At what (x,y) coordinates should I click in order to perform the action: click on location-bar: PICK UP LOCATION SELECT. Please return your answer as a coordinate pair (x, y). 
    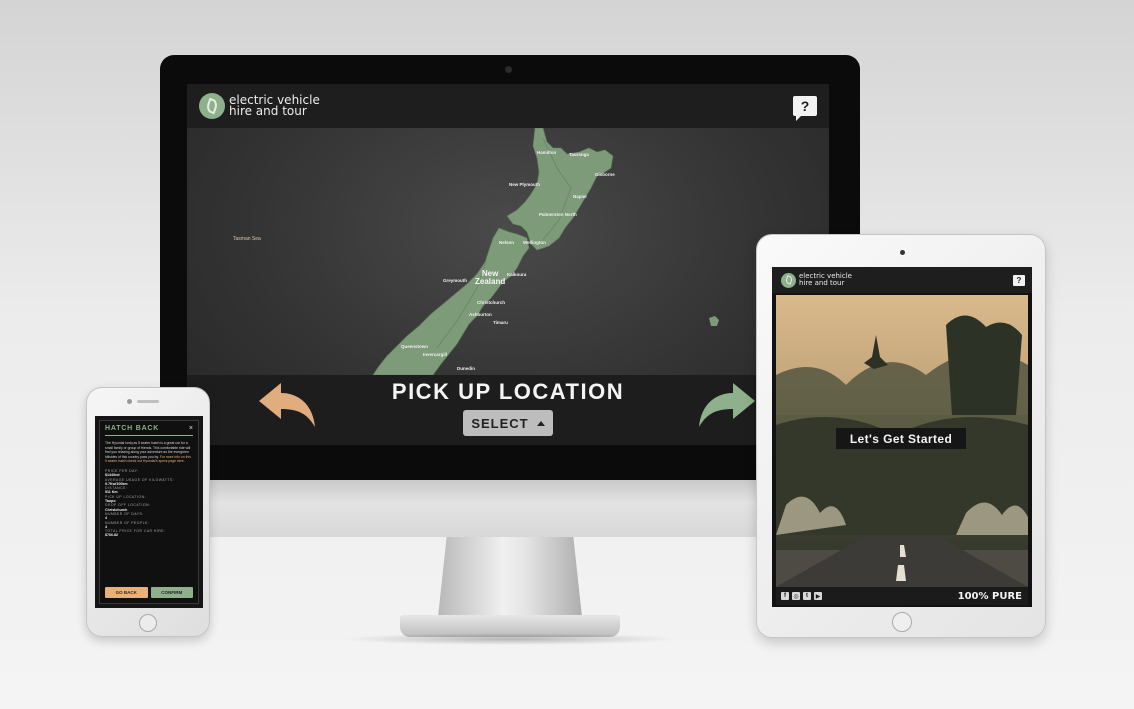
    Looking at the image, I should click on (508, 410).